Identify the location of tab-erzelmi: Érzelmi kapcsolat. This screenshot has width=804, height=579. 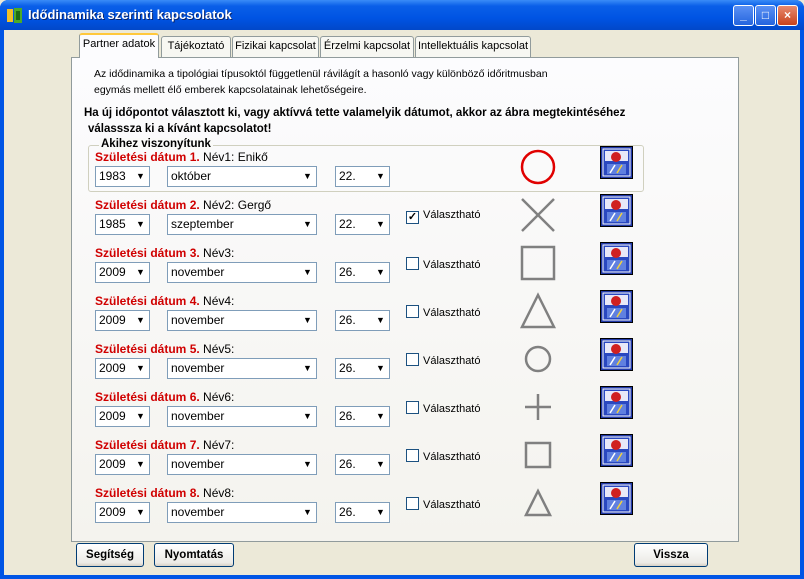
(367, 46).